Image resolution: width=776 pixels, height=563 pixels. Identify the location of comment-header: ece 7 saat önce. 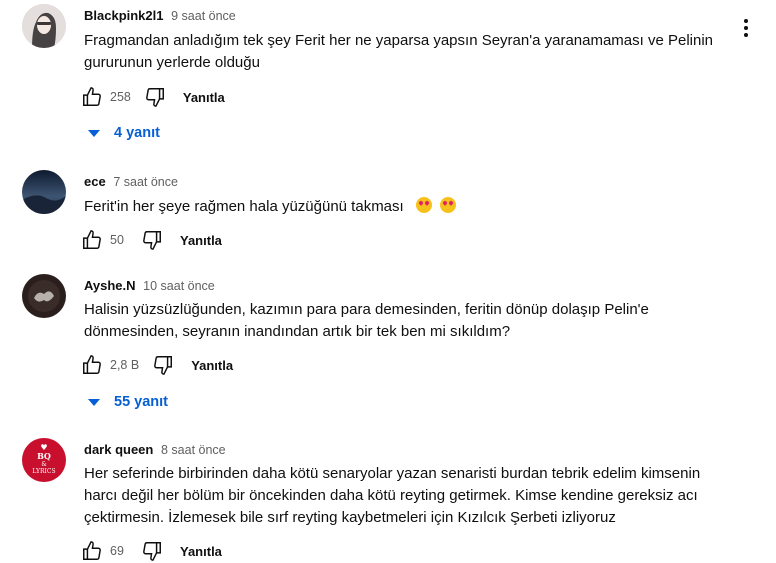
(131, 181).